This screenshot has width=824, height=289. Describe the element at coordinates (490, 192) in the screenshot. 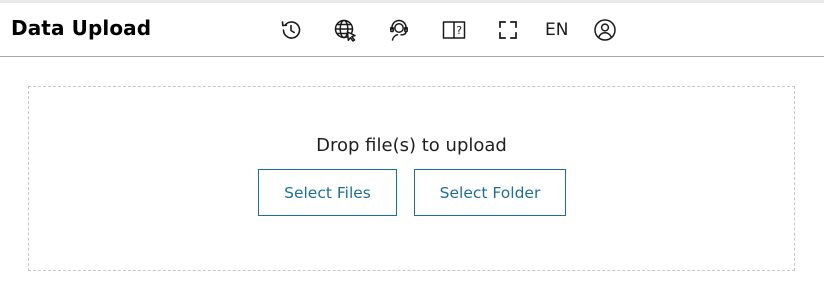

I see `select-folder-button: Select Folder` at that location.